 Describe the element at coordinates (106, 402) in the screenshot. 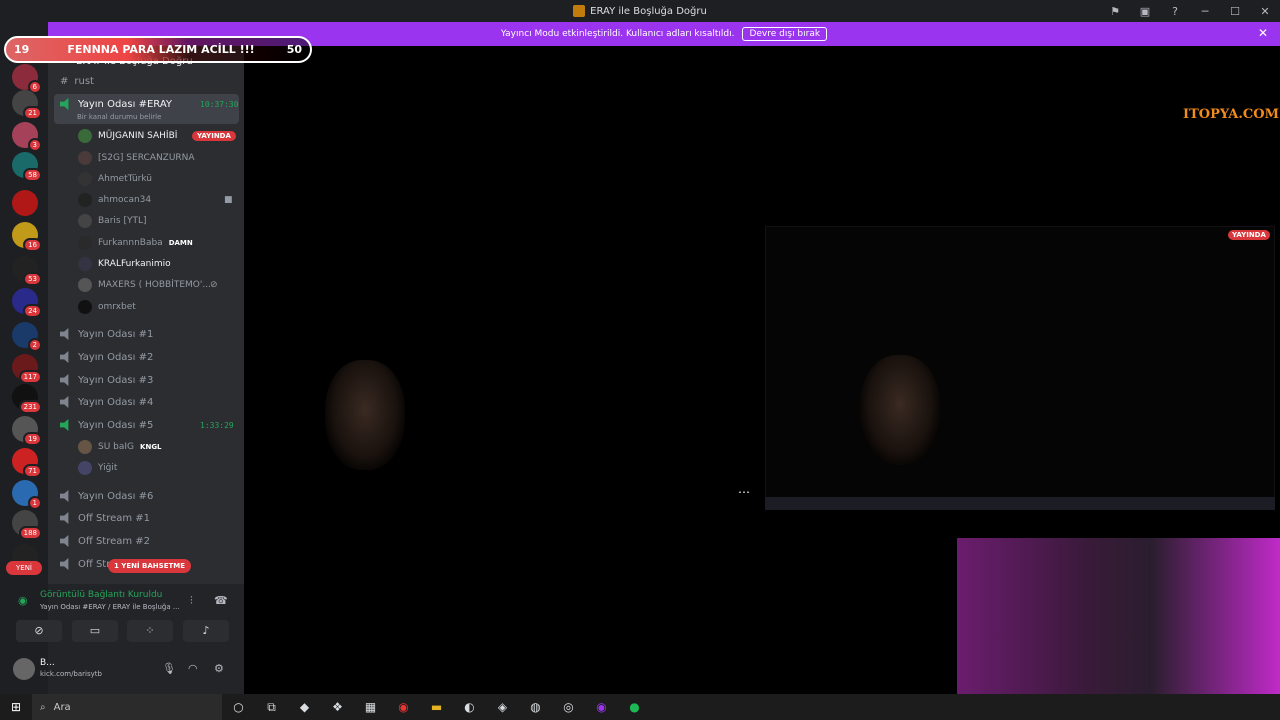

I see `voice-channel: Yayın Odası #4` at that location.